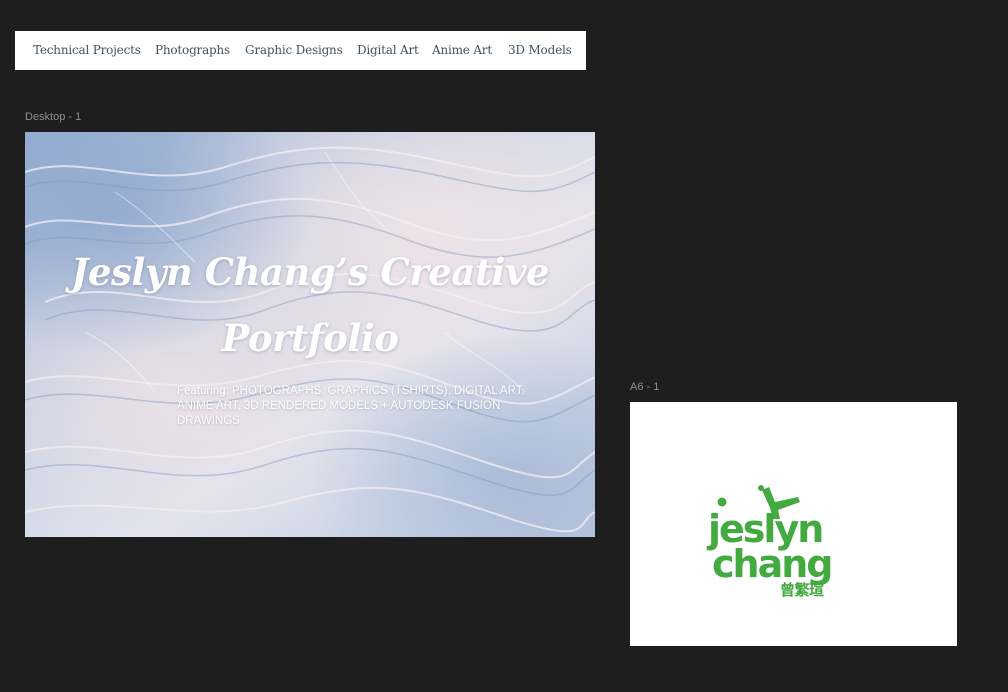  I want to click on hero-title-line-2: Portfolio, so click(310, 338).